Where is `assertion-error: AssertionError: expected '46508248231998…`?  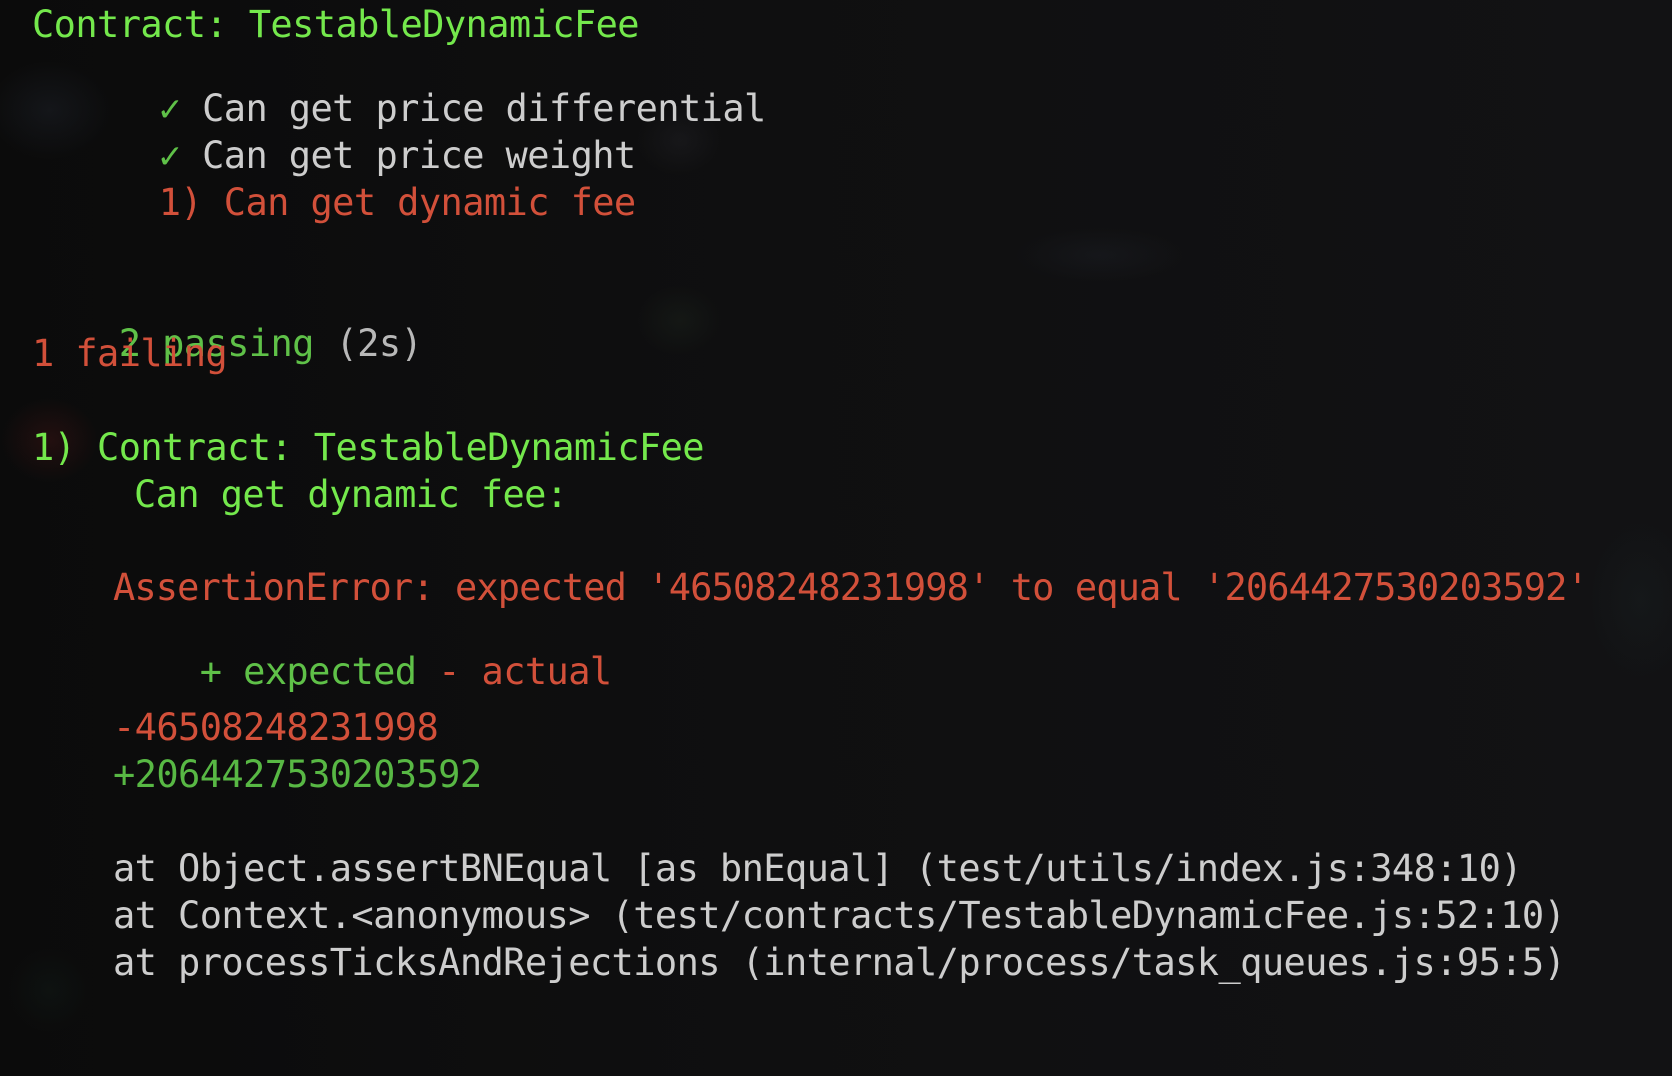 assertion-error: AssertionError: expected '46508248231998… is located at coordinates (851, 587).